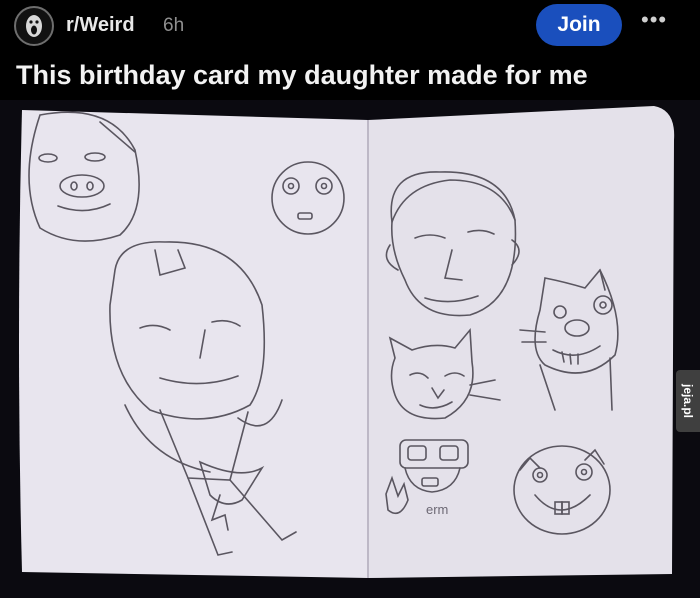  Describe the element at coordinates (437, 509) in the screenshot. I see `doodle-text-erm: erm` at that location.